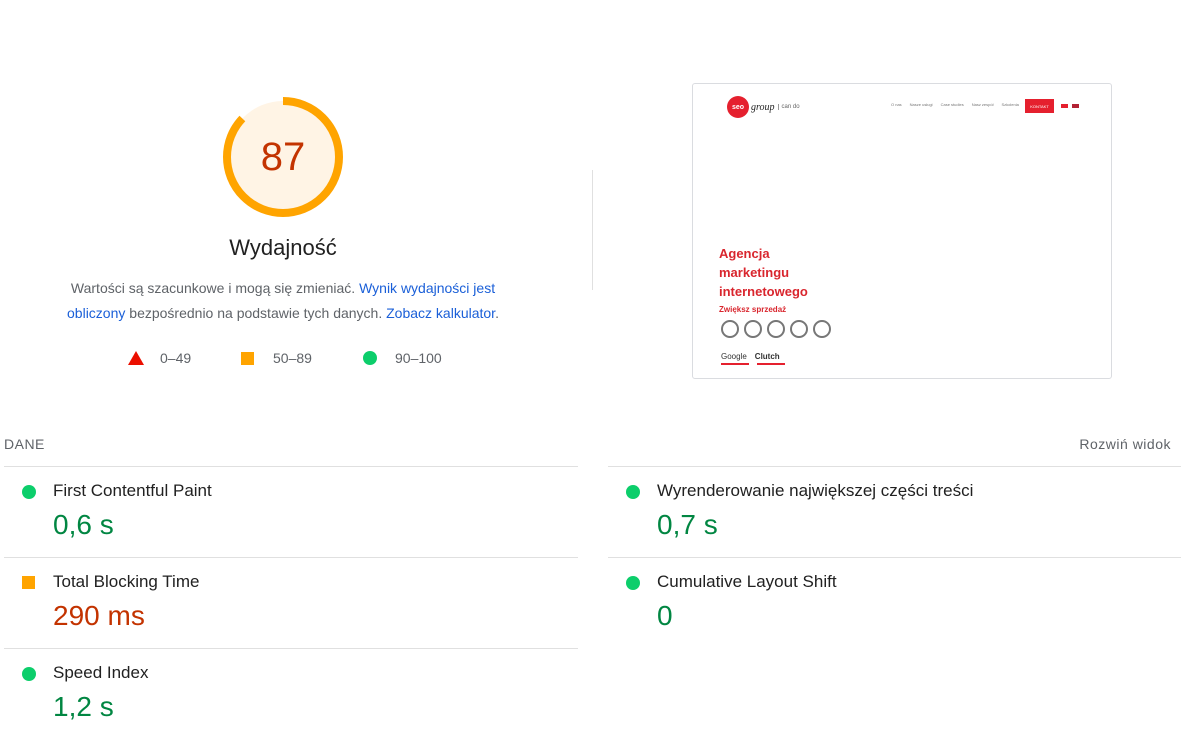 This screenshot has height=748, width=1181. What do you see at coordinates (750, 356) in the screenshot?
I see `review-brands: Google Clutch` at bounding box center [750, 356].